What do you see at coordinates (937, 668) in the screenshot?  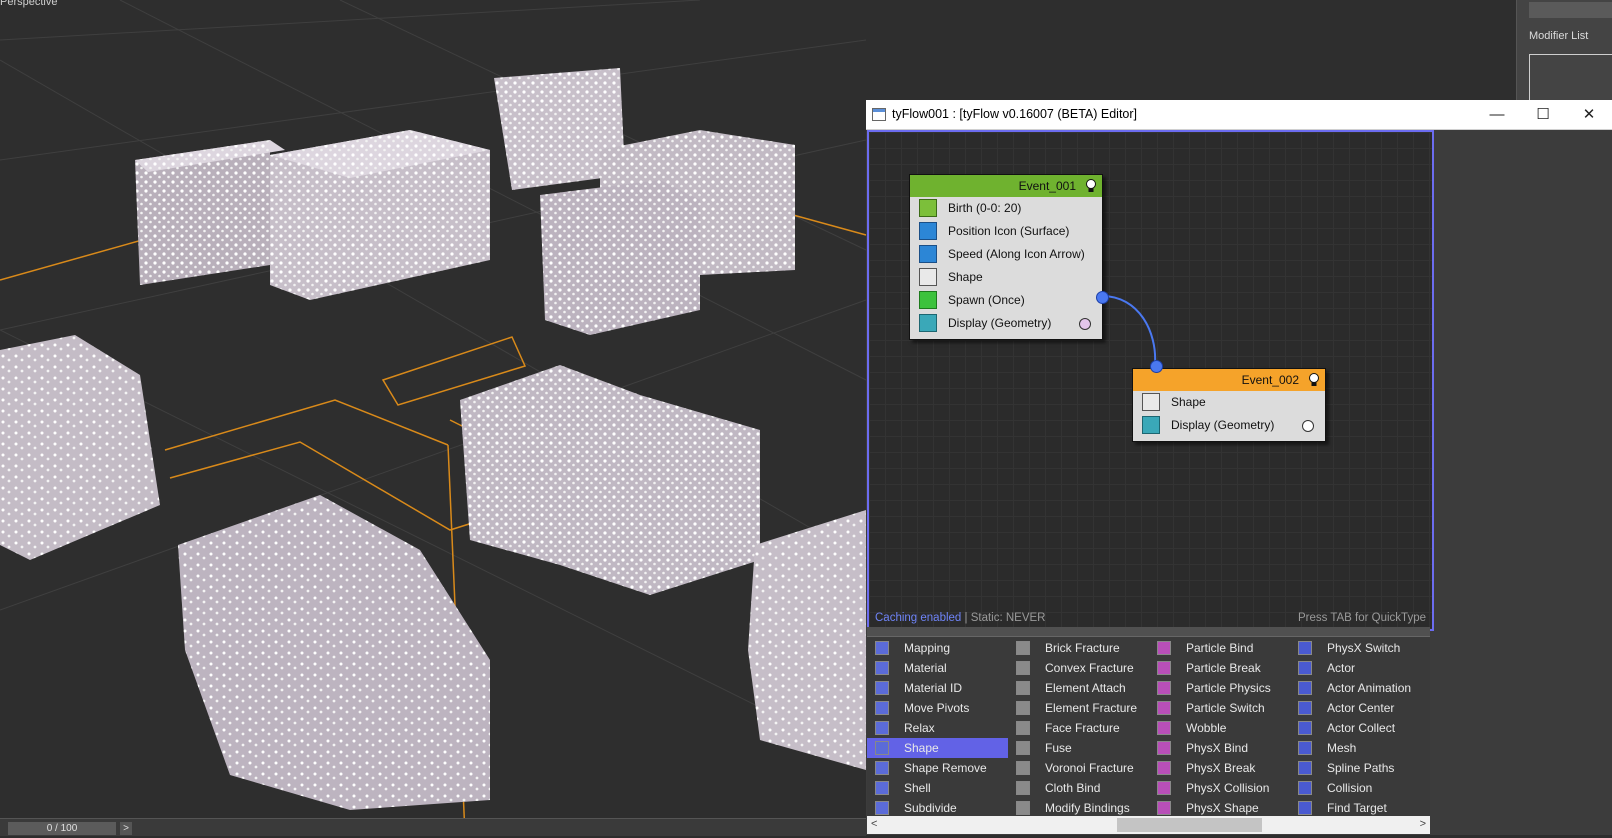 I see `palette-item-material: Material` at bounding box center [937, 668].